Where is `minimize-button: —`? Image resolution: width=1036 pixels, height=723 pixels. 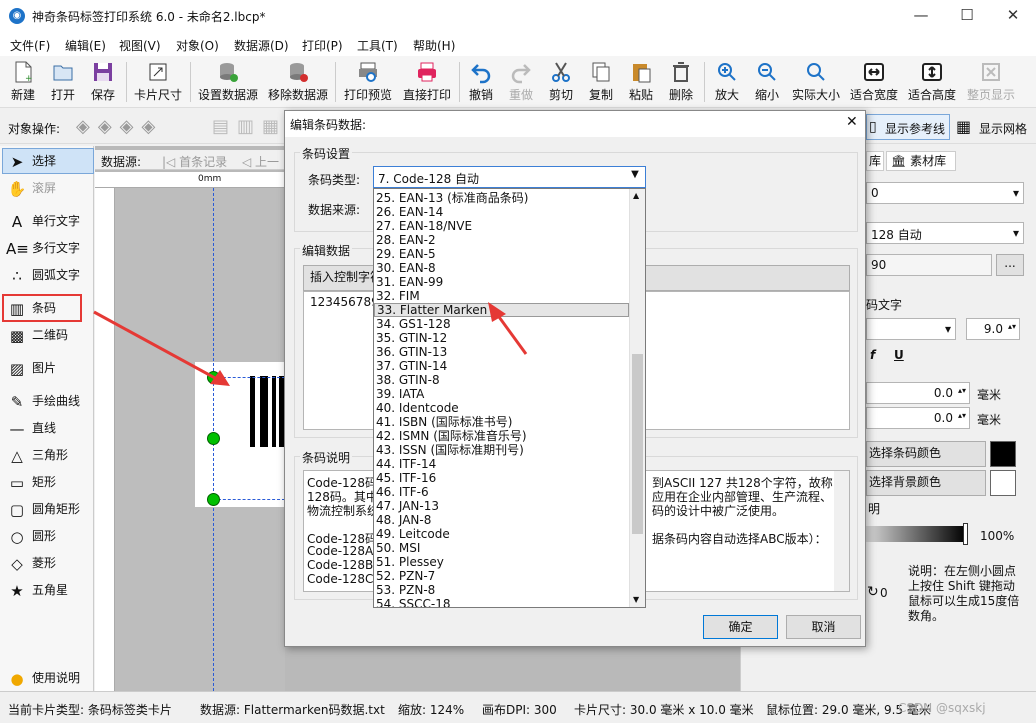 minimize-button: — is located at coordinates (921, 16).